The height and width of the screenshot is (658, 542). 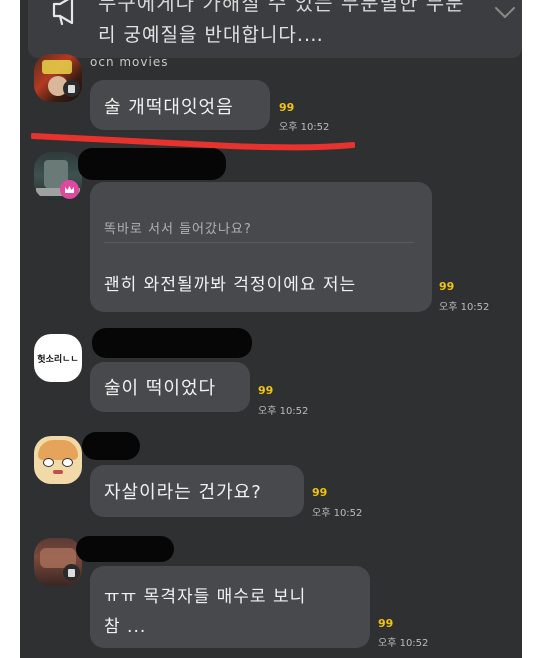 What do you see at coordinates (160, 388) in the screenshot?
I see `message-text: 술이 떡이었다` at bounding box center [160, 388].